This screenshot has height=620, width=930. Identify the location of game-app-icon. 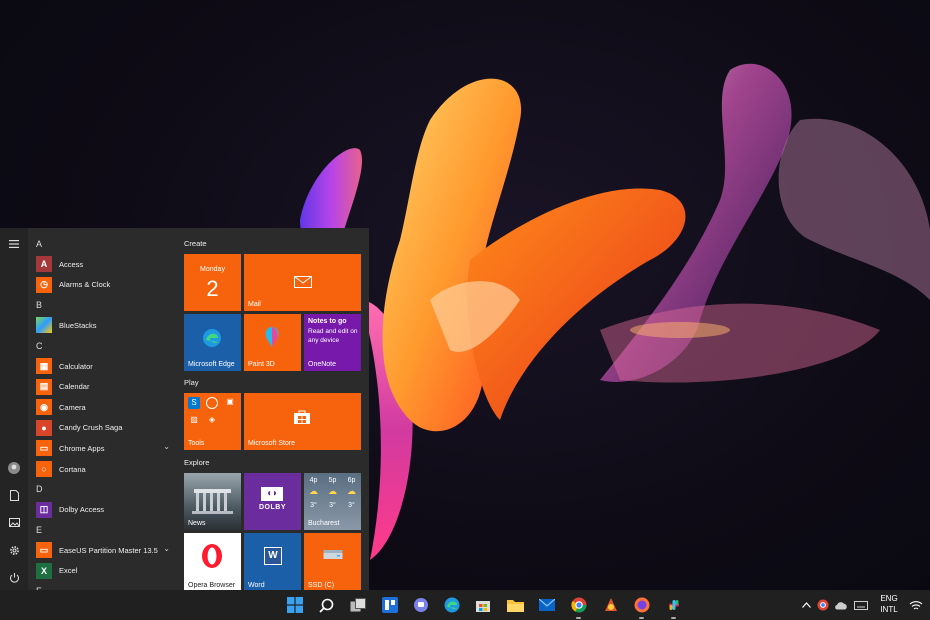
(611, 605).